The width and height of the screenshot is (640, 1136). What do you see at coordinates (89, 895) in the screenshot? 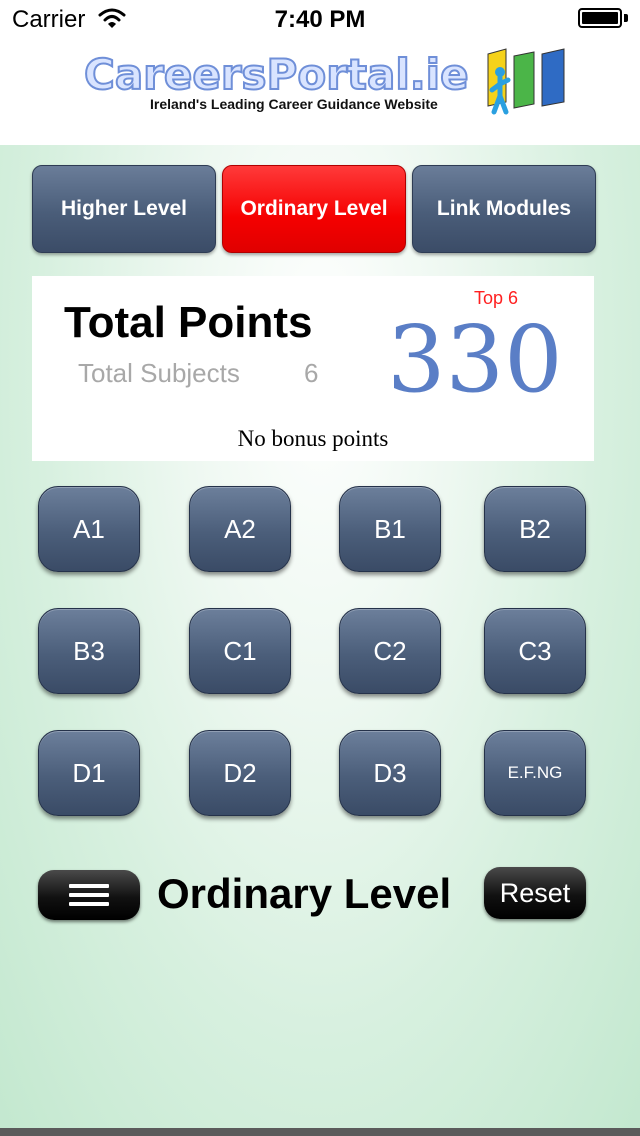
I see `menu-button` at bounding box center [89, 895].